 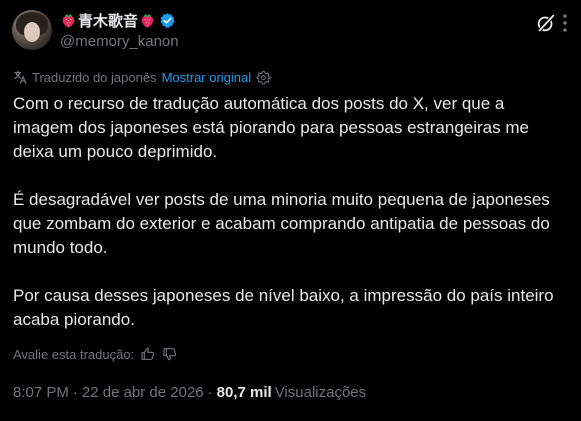 I want to click on rate-translation-row: Avalie esta tradução:, so click(x=95, y=354).